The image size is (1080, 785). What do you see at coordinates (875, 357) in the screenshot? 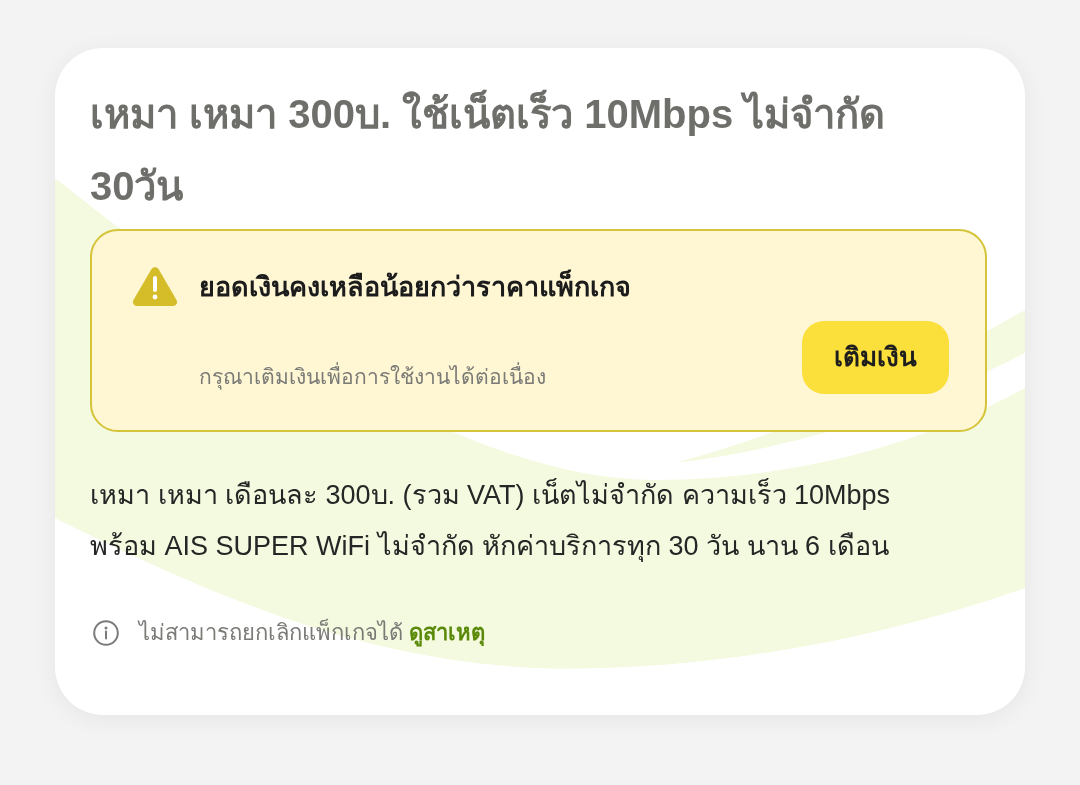
I see `top-up-button: เติมเงิน` at bounding box center [875, 357].